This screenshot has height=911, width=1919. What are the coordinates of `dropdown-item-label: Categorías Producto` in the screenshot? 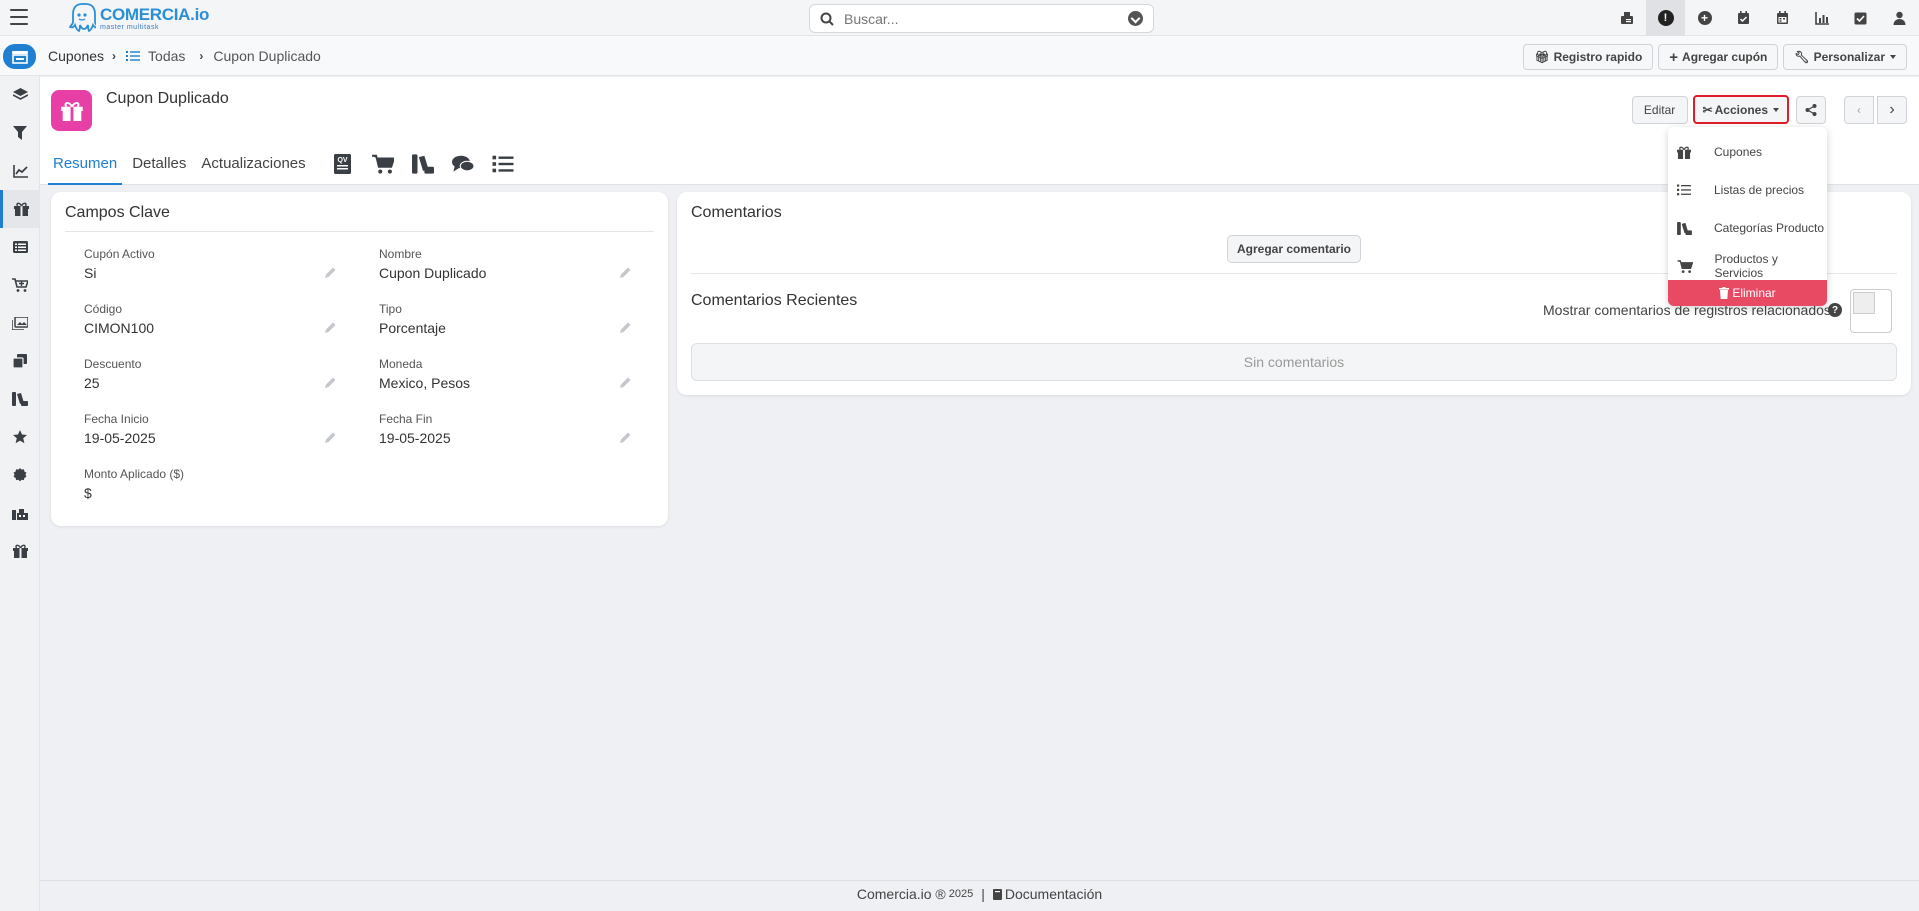 It's located at (1769, 228).